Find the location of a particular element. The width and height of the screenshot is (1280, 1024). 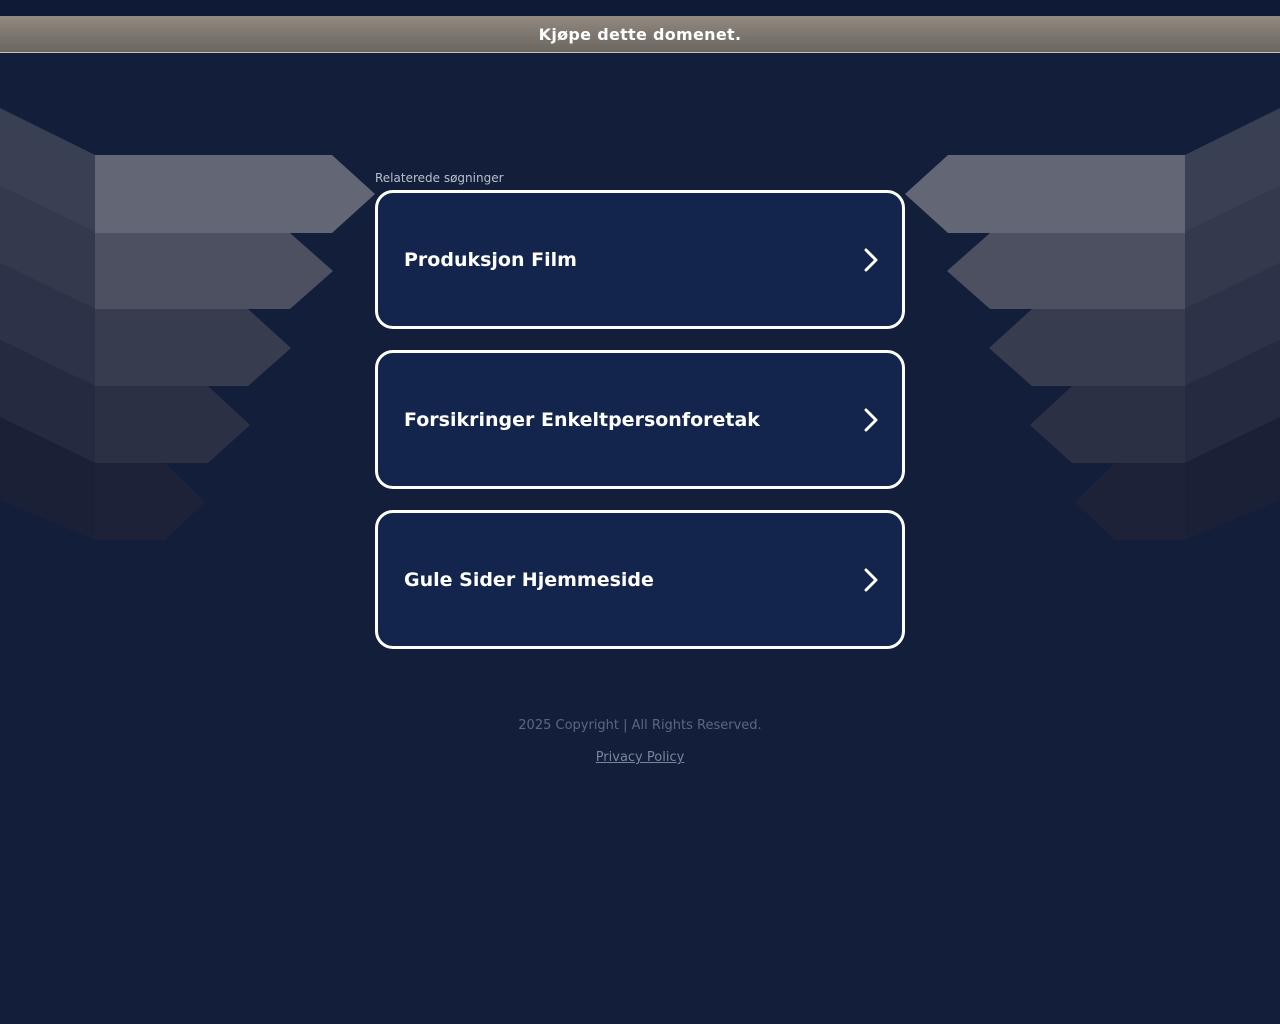

related-search-gule-sider-hjemmeside: Gule Sider Hjemmeside is located at coordinates (640, 579).